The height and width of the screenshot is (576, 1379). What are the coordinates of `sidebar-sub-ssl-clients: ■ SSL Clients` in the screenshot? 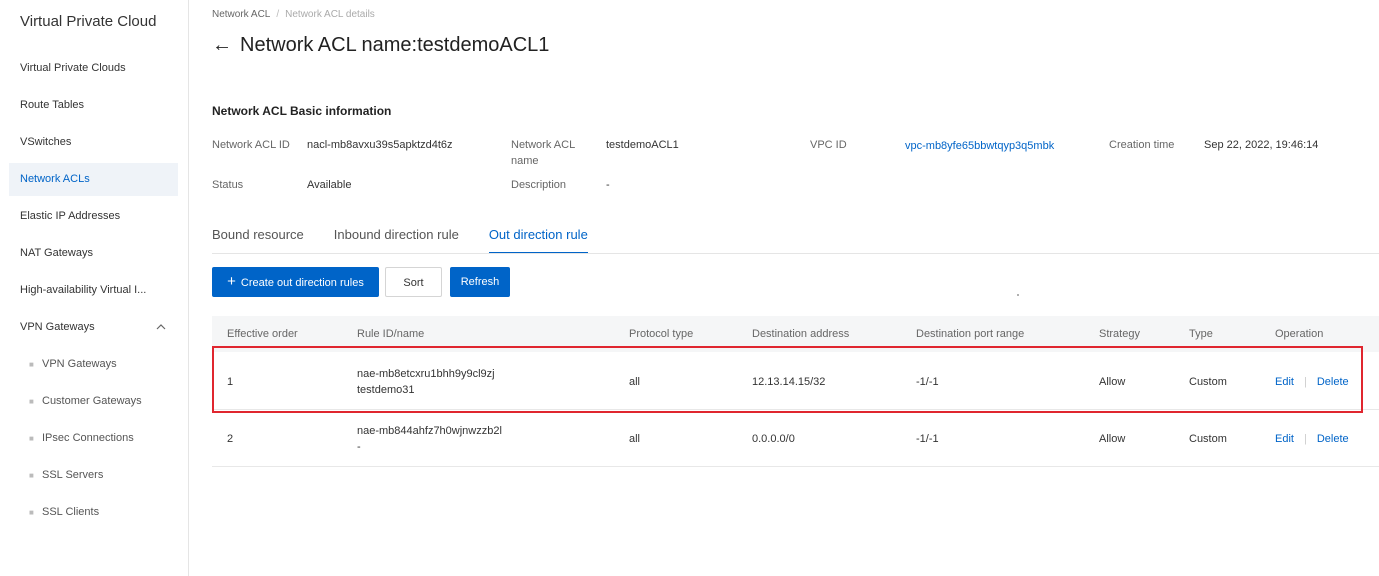 It's located at (93, 512).